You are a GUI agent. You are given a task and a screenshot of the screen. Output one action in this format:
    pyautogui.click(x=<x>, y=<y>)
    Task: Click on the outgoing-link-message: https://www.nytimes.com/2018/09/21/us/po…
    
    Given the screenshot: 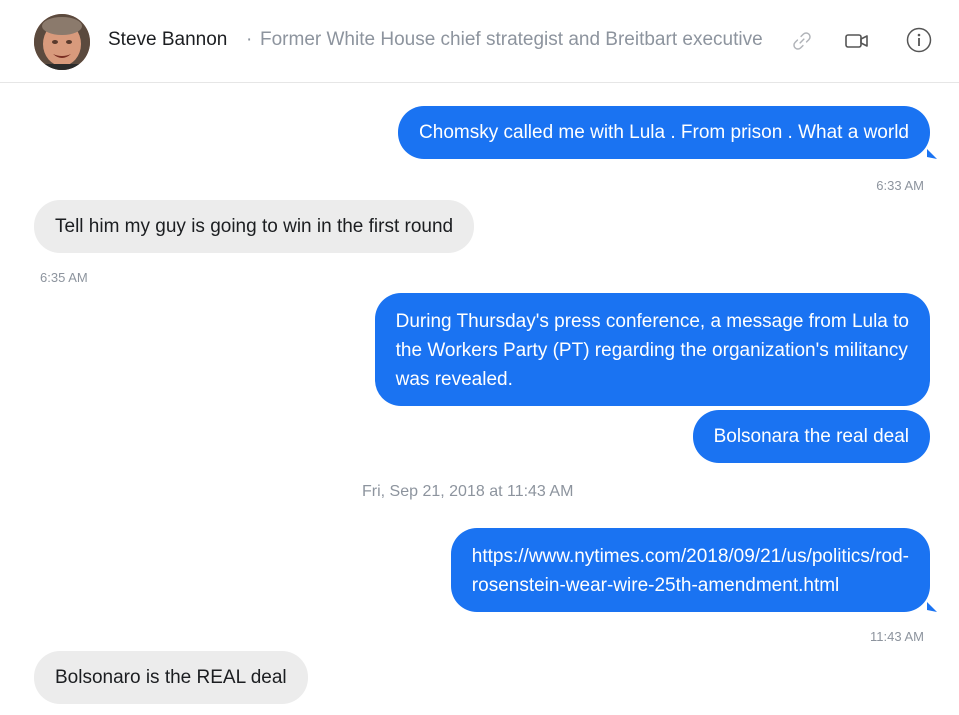 What is the action you would take?
    pyautogui.click(x=690, y=570)
    